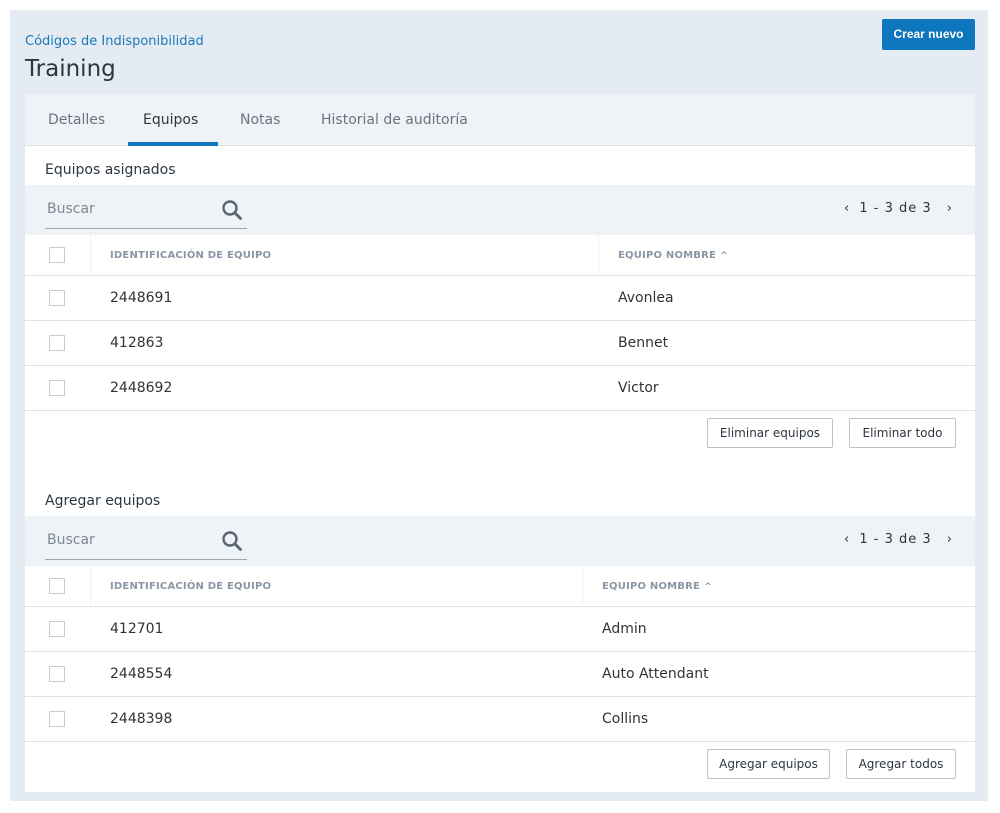 The image size is (1000, 813). Describe the element at coordinates (643, 343) in the screenshot. I see `team-name: Bennet` at that location.